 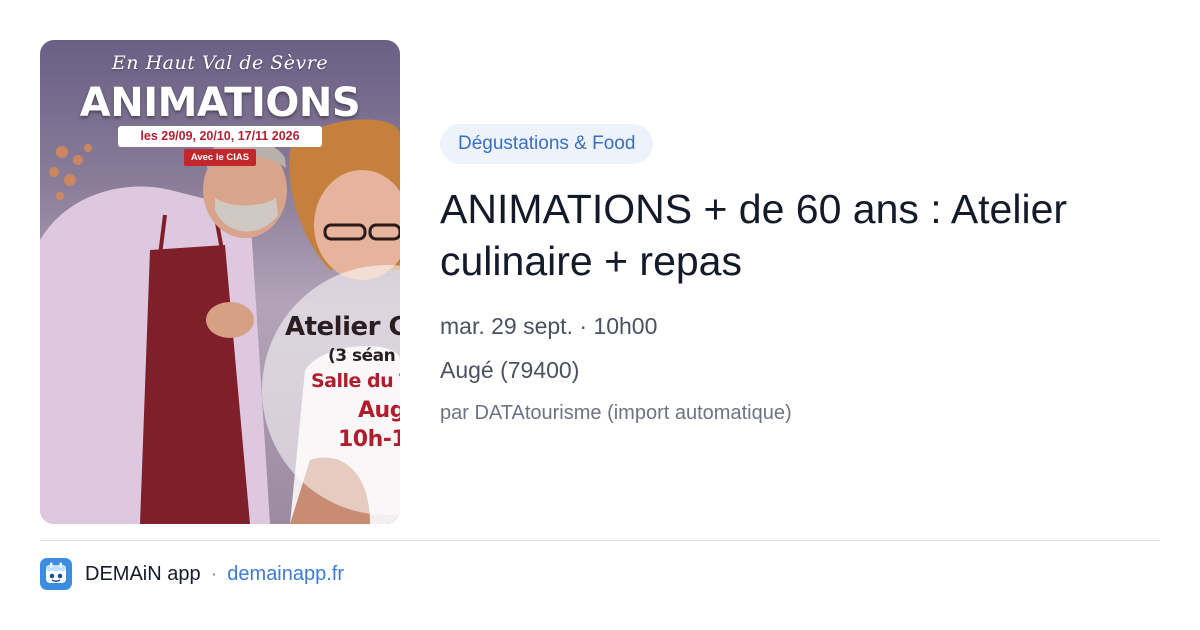 What do you see at coordinates (362, 356) in the screenshot?
I see `poster-line-sessions: (3 séan` at bounding box center [362, 356].